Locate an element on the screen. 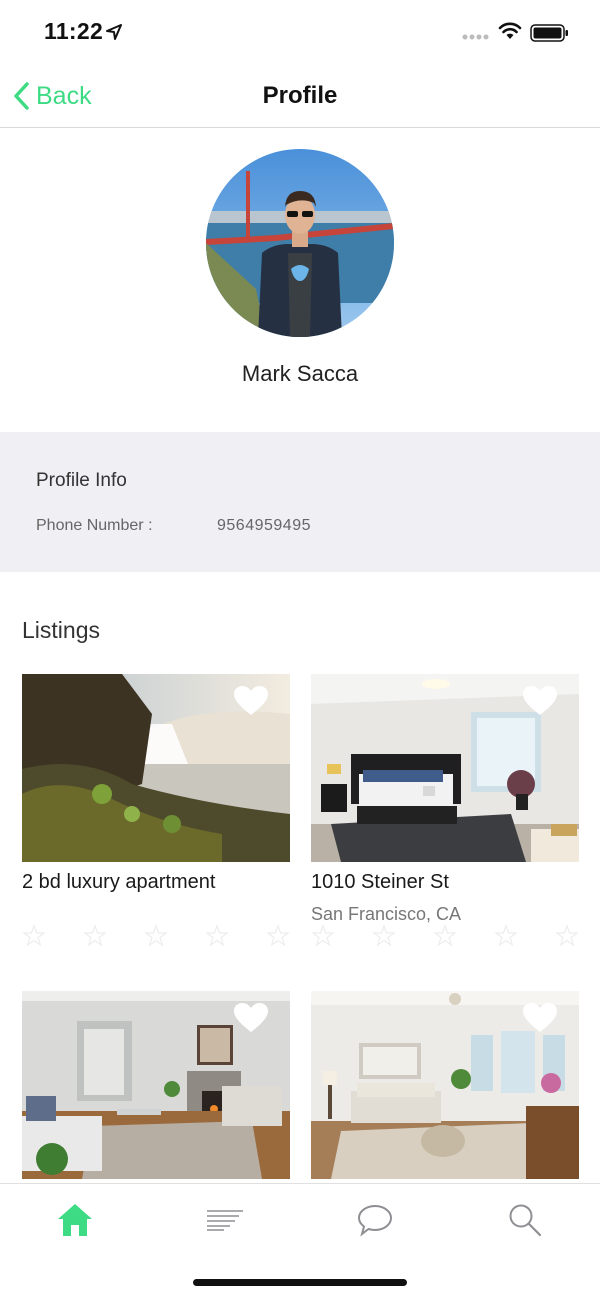 This screenshot has height=1299, width=600. phone-number-value: 9564959495 is located at coordinates (264, 525).